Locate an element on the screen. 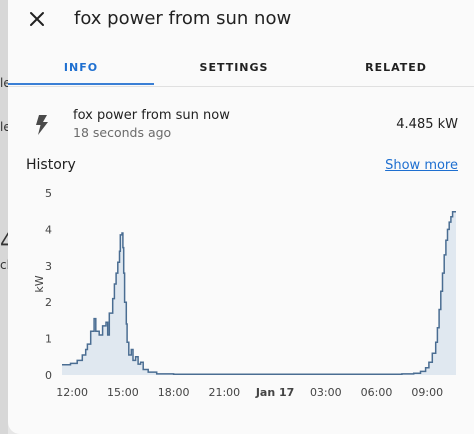 This screenshot has height=434, width=474. close-icon is located at coordinates (37, 19).